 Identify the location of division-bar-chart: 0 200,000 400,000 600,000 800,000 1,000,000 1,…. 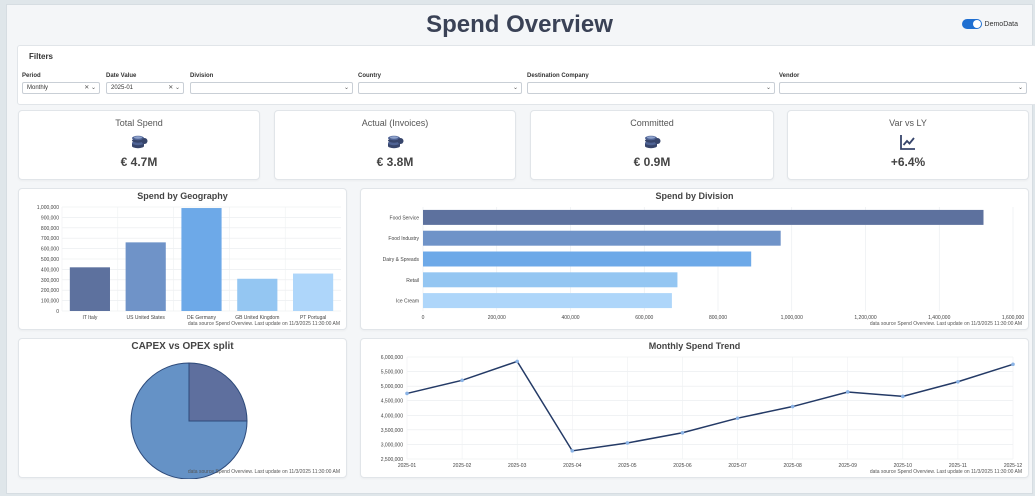
(703, 264).